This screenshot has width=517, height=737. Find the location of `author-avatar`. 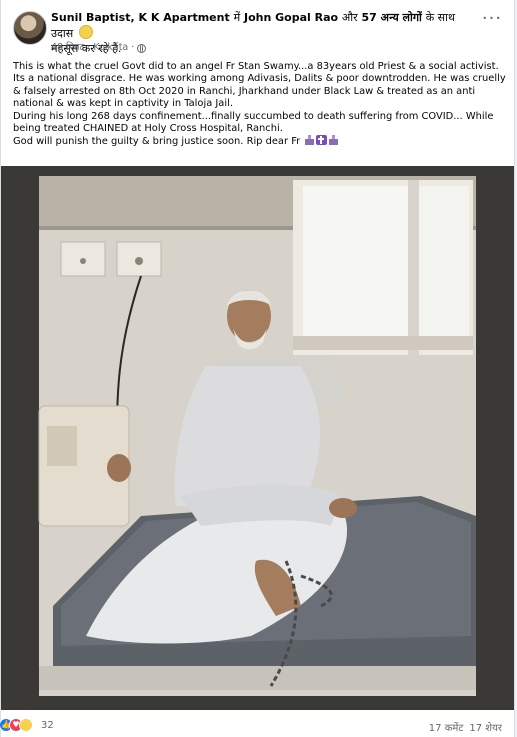

author-avatar is located at coordinates (30, 28).